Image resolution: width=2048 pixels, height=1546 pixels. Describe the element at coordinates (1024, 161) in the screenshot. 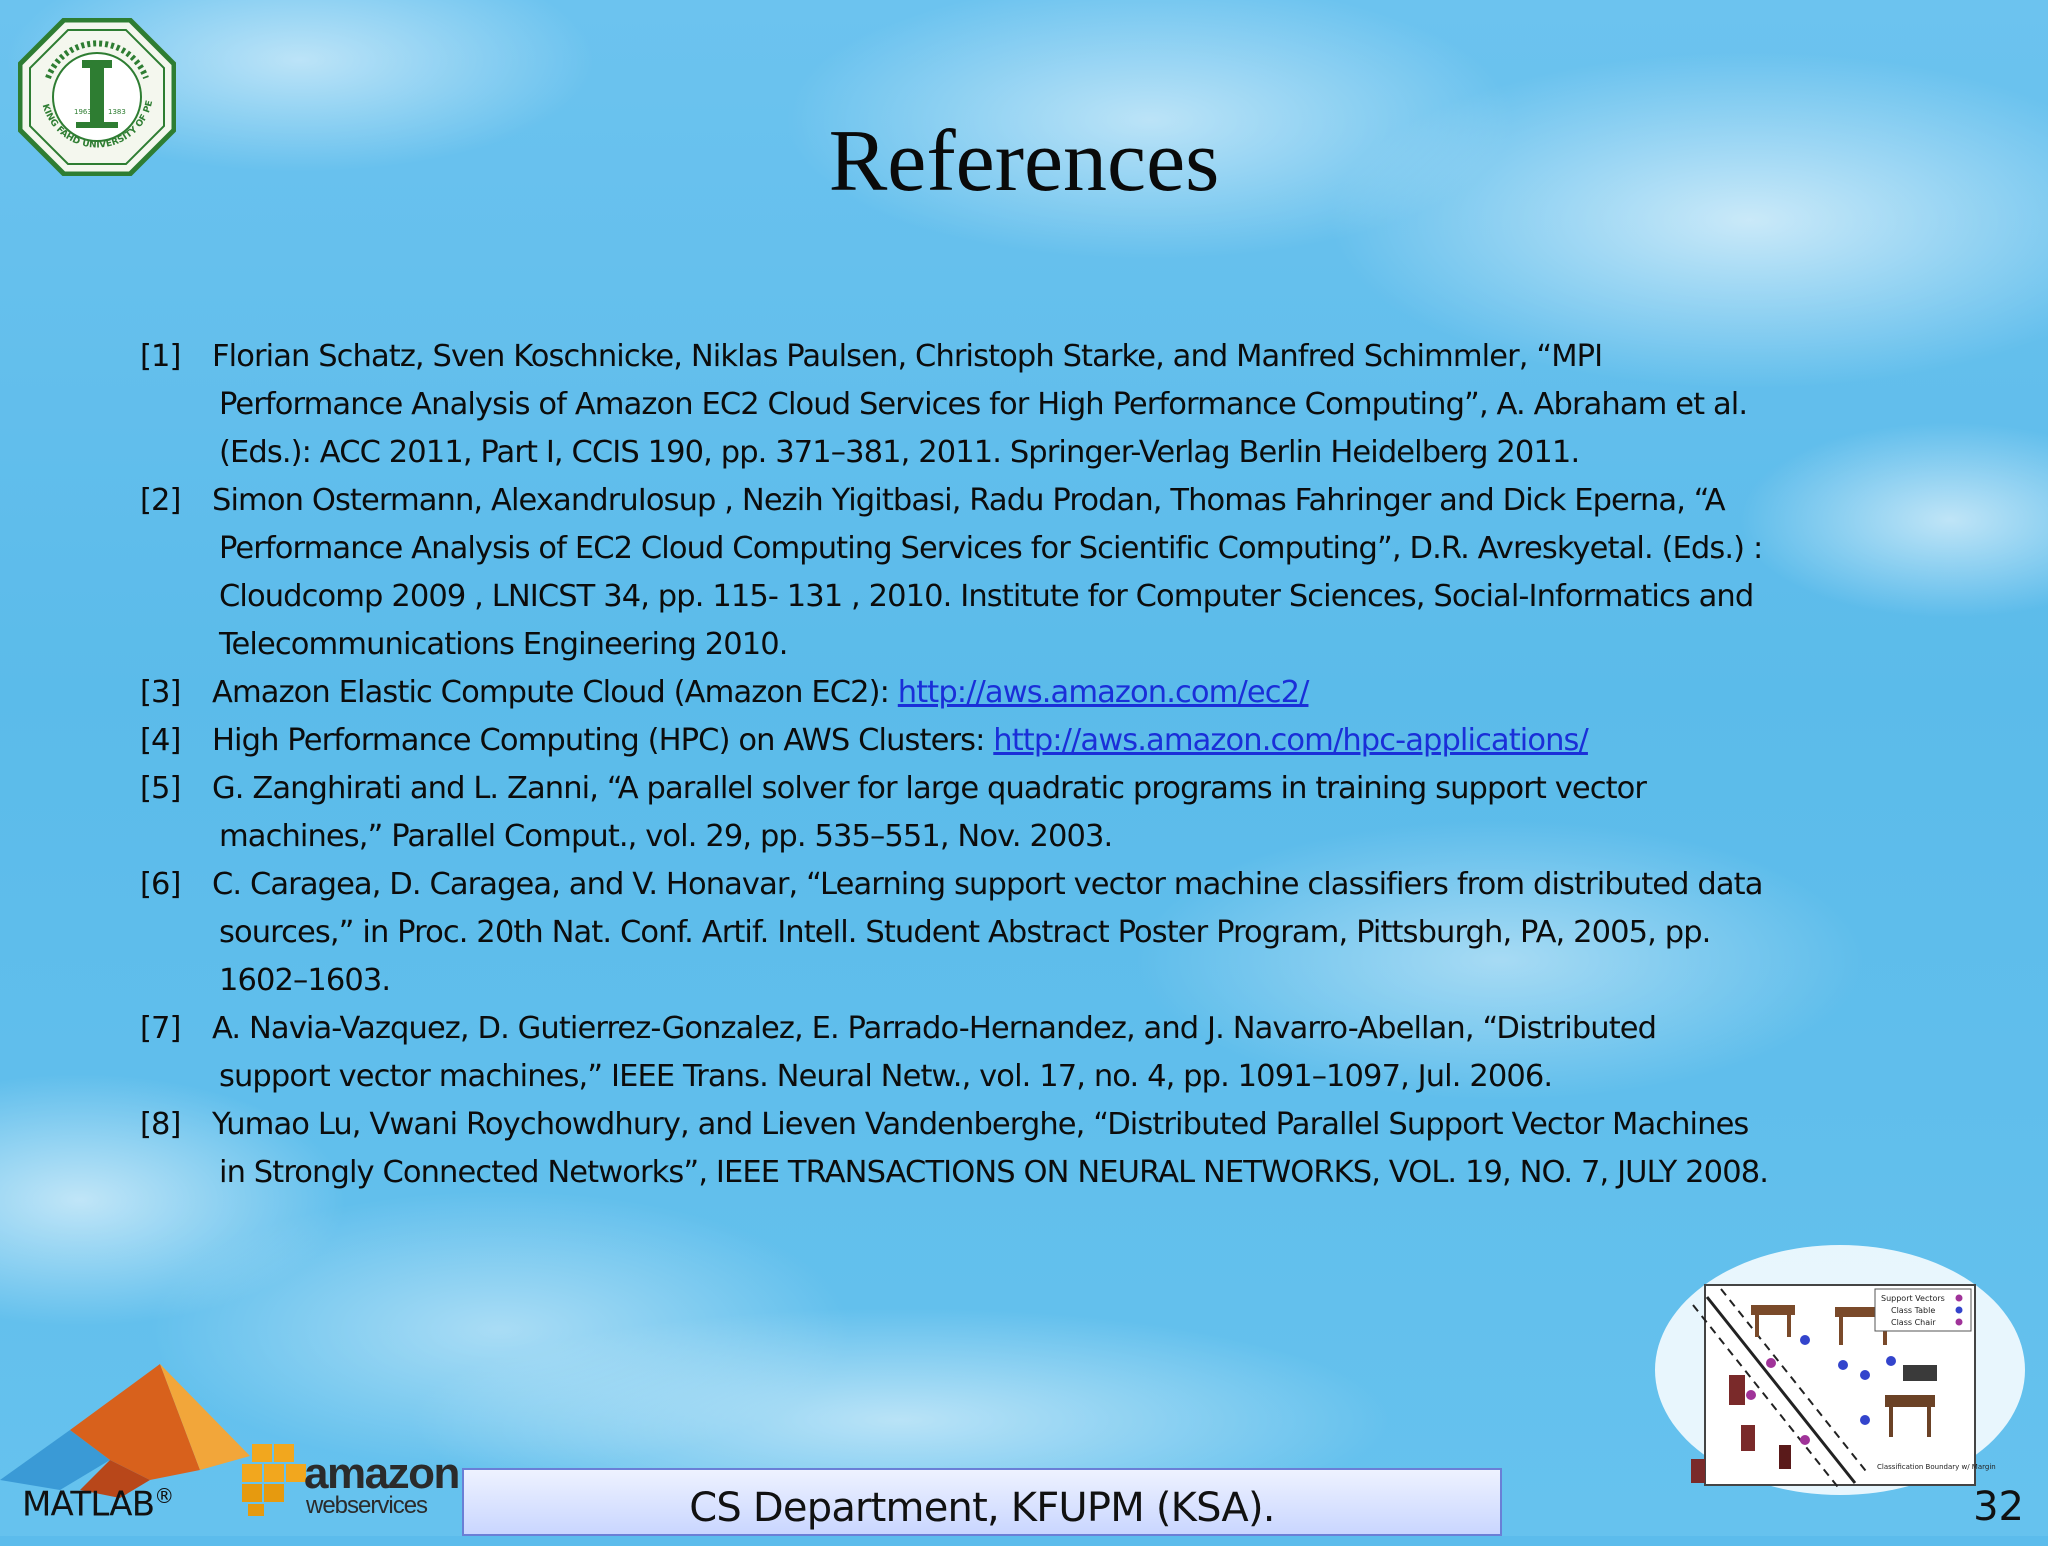

I see `slide-title: References` at that location.